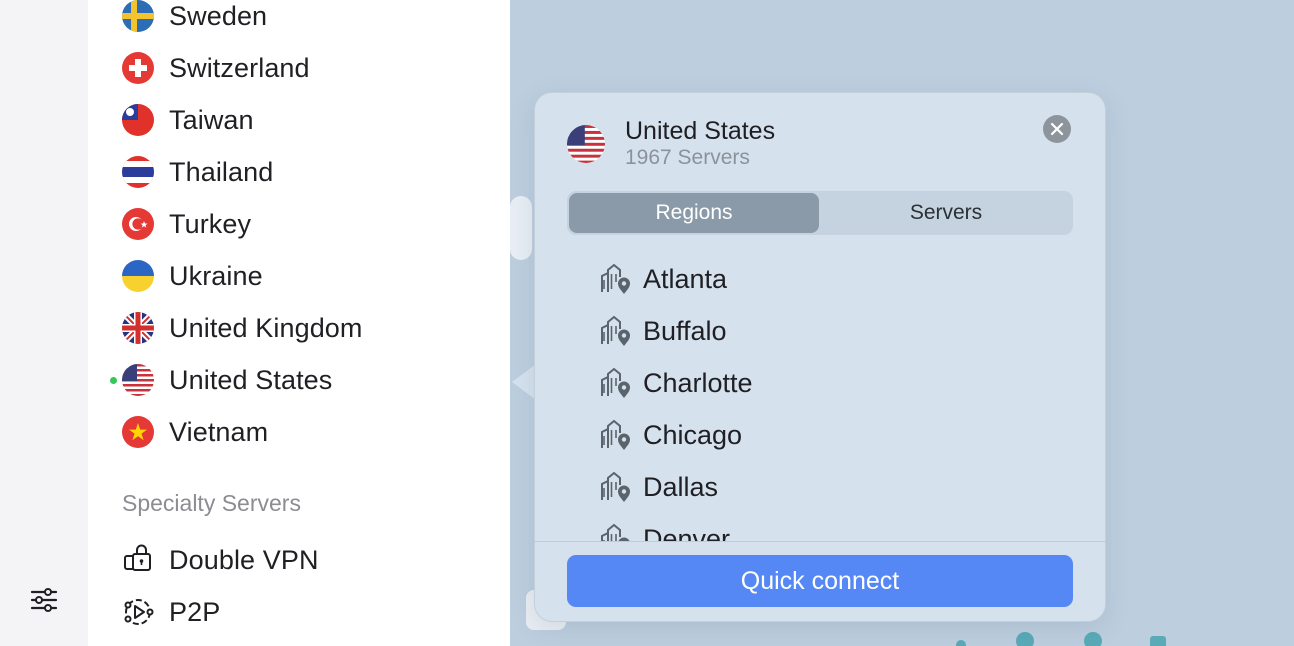 The height and width of the screenshot is (646, 1294). I want to click on country-item-united-states: United States, so click(306, 380).